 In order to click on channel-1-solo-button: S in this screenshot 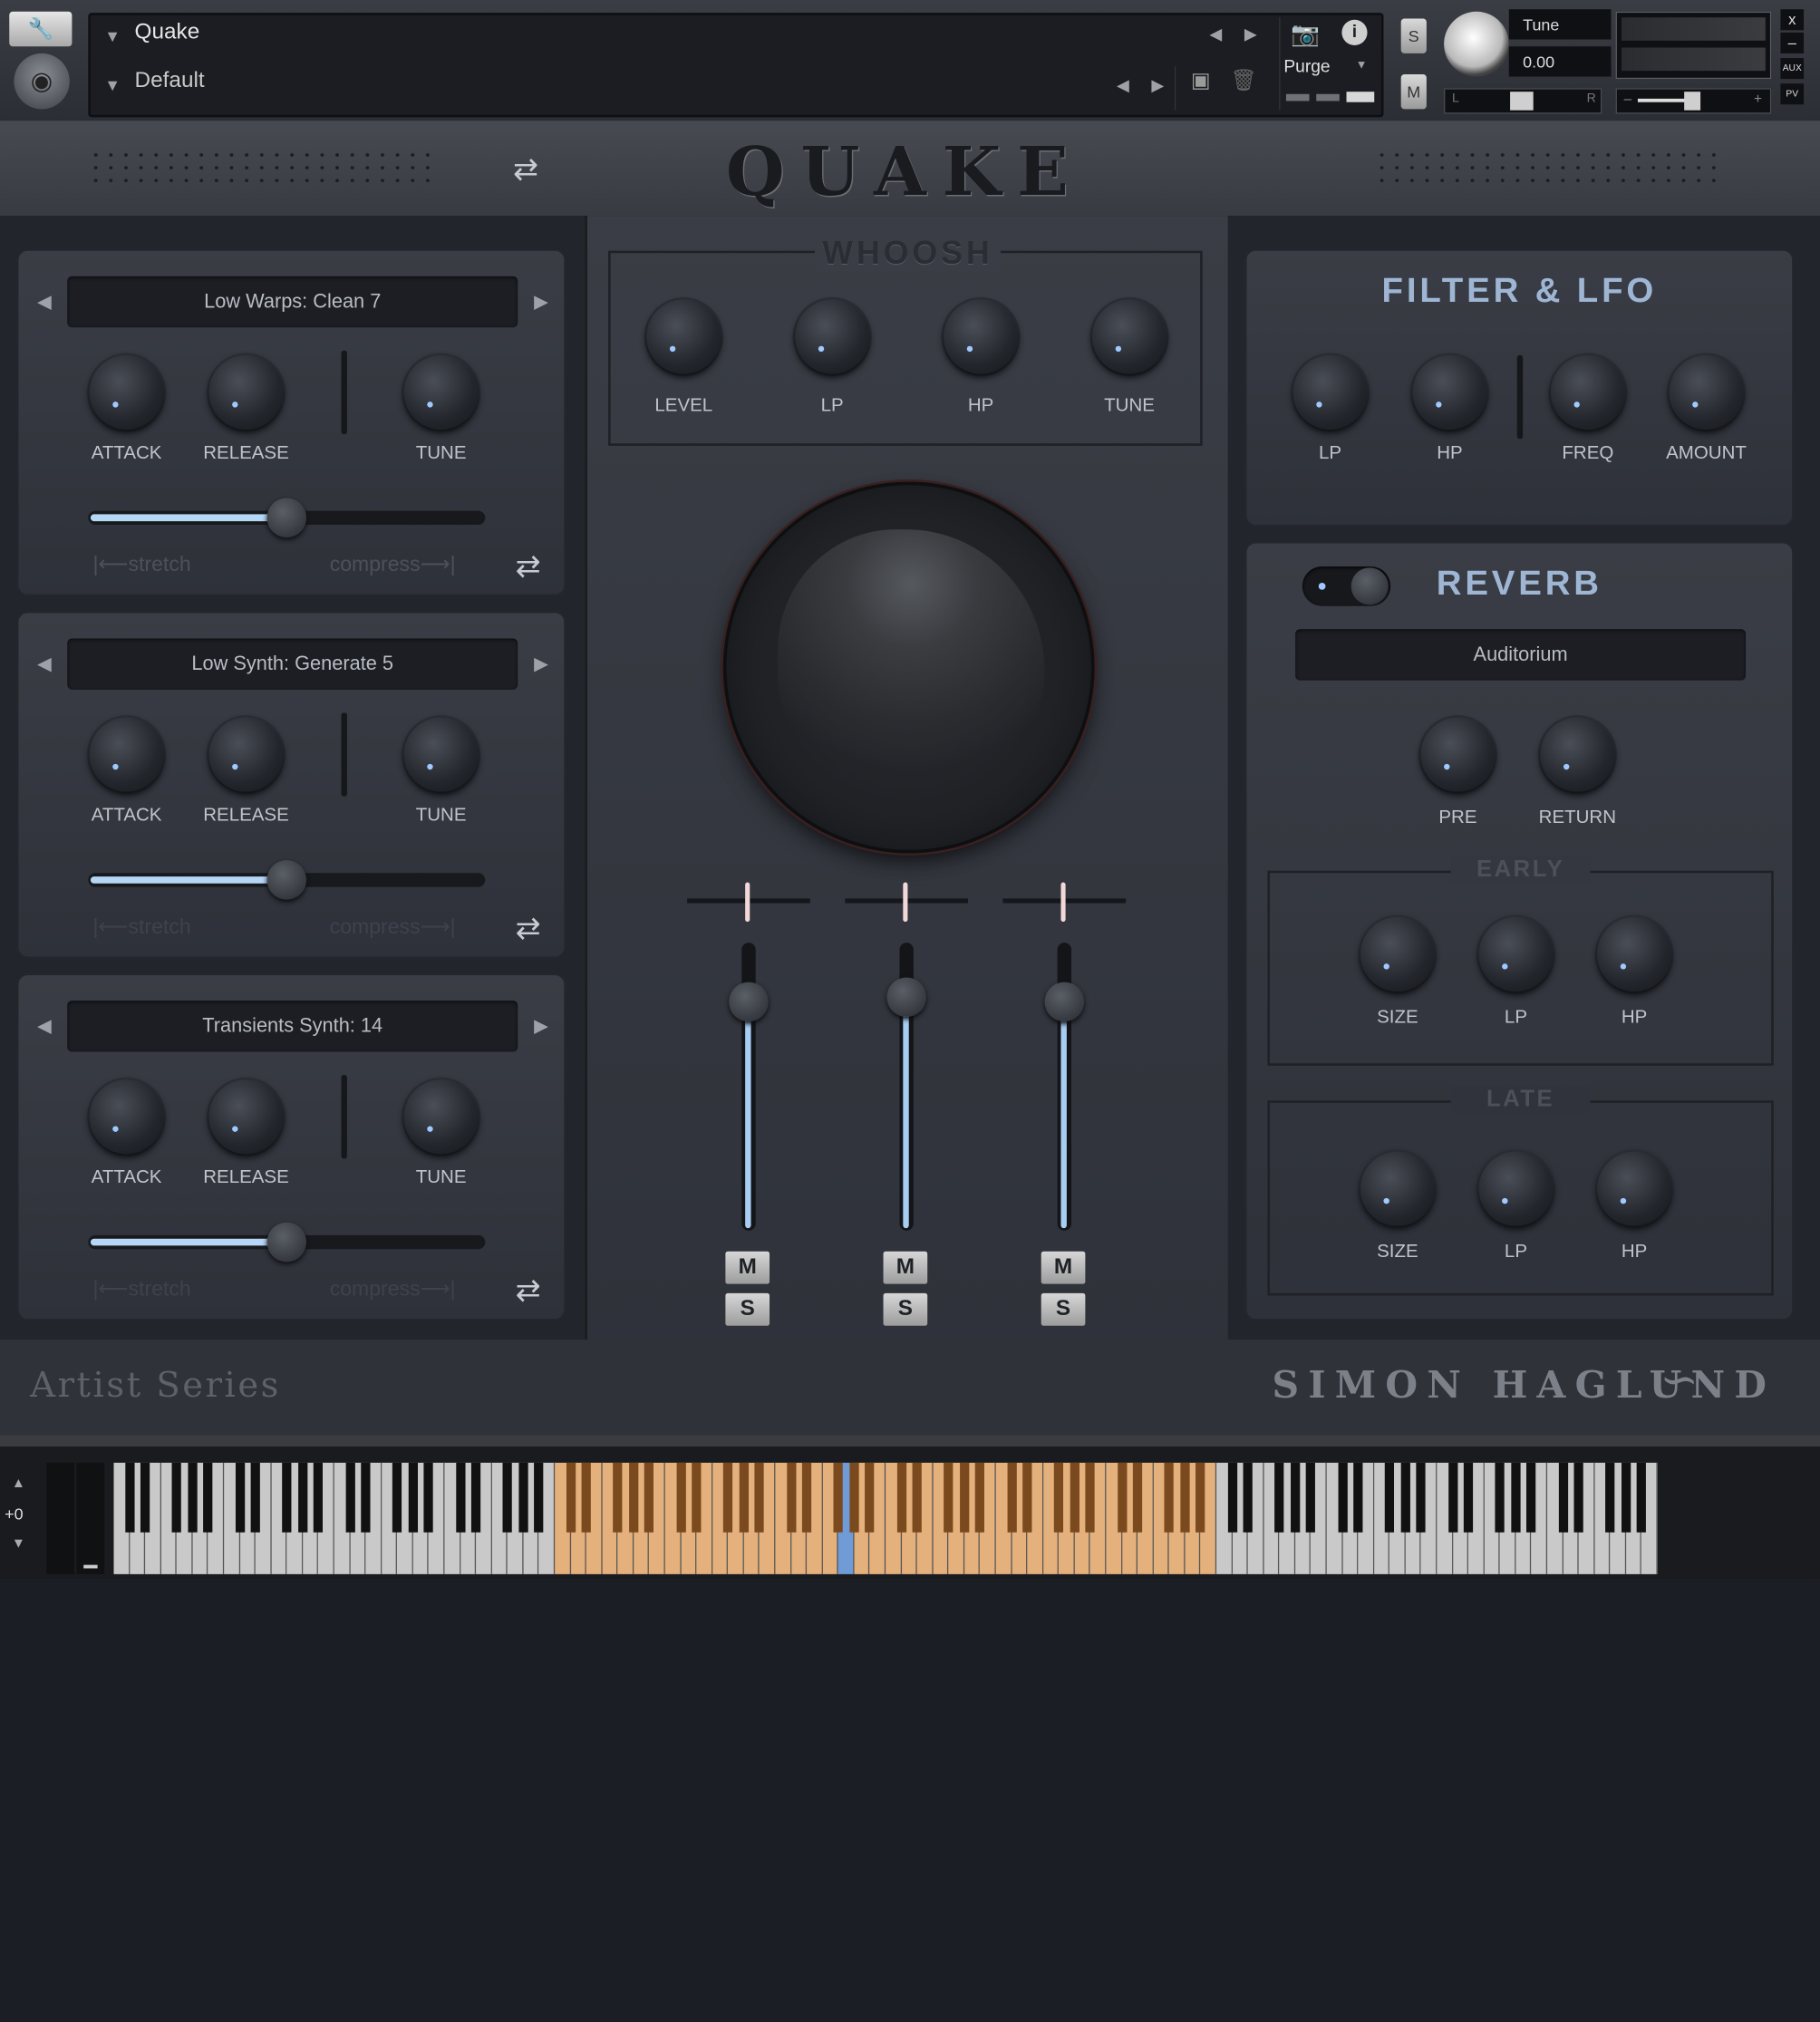, I will do `click(747, 1309)`.